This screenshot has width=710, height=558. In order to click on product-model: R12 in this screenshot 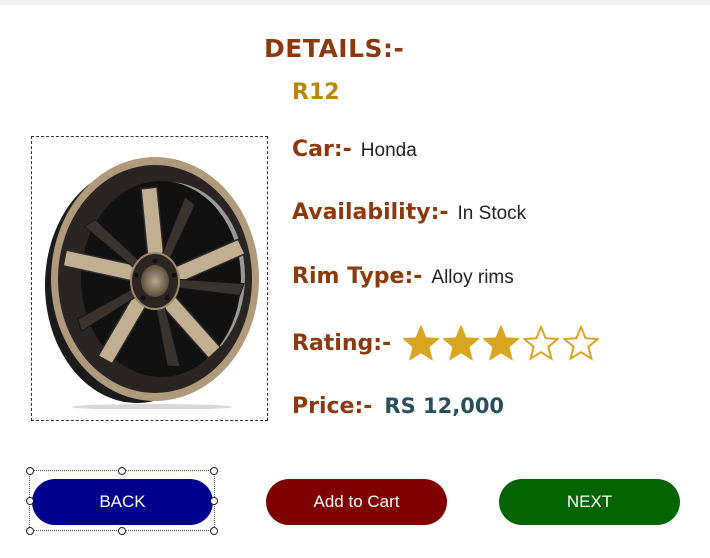, I will do `click(316, 92)`.